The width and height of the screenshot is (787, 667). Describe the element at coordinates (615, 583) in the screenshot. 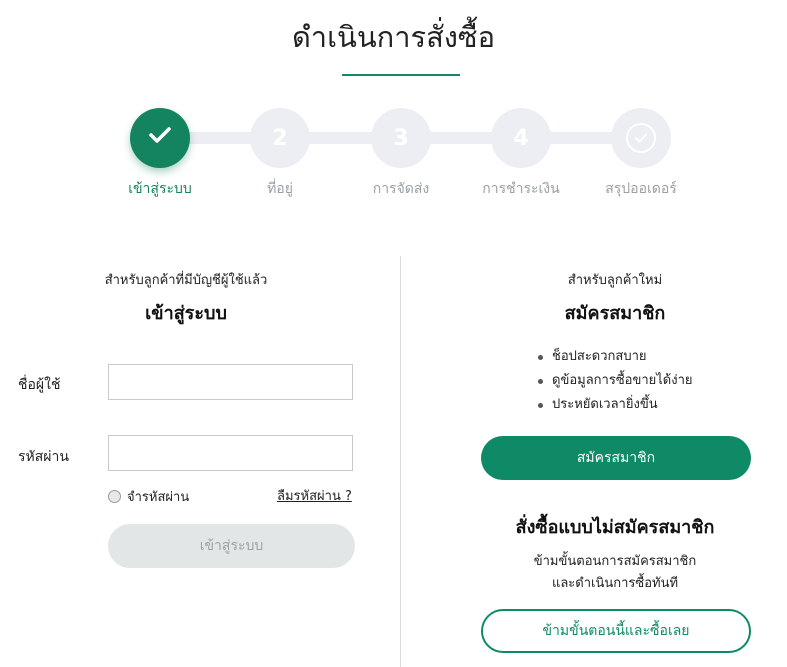

I see `guest-desc-line: และดำเนินการซื้อทันที` at that location.